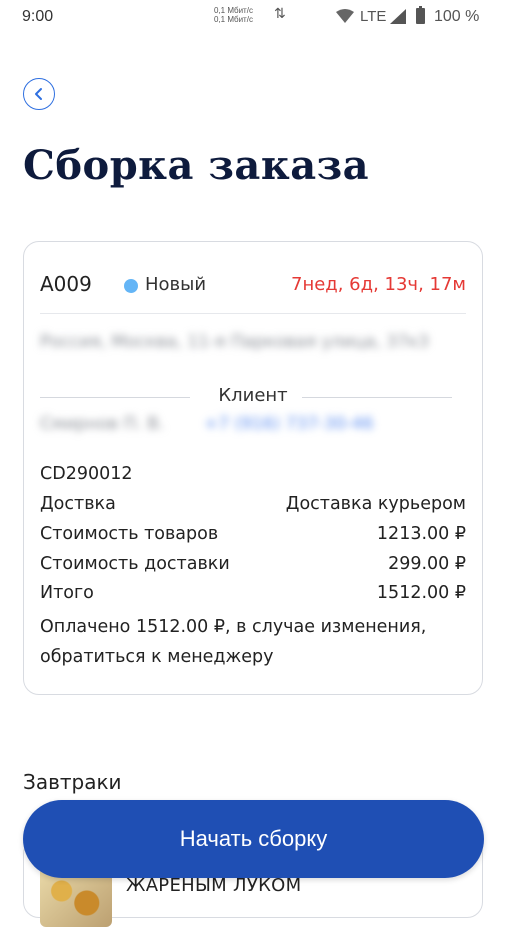 The image size is (506, 927). I want to click on total-row: Итого 1512.00 ₽, so click(253, 593).